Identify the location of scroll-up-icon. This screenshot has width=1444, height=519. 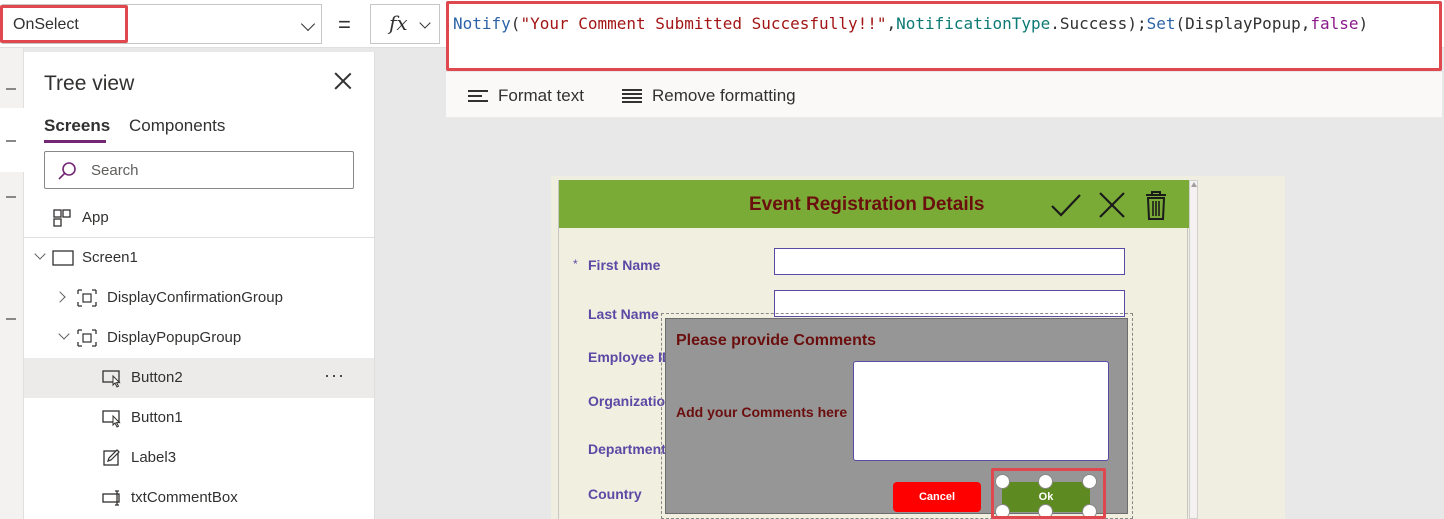
(1194, 184).